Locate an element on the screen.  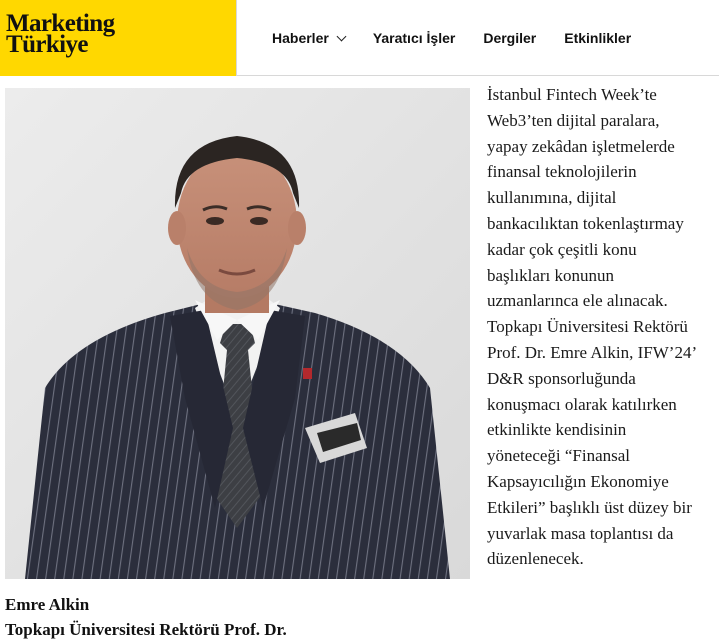
article-line: yuvarlak masa toplantısı da is located at coordinates (580, 533).